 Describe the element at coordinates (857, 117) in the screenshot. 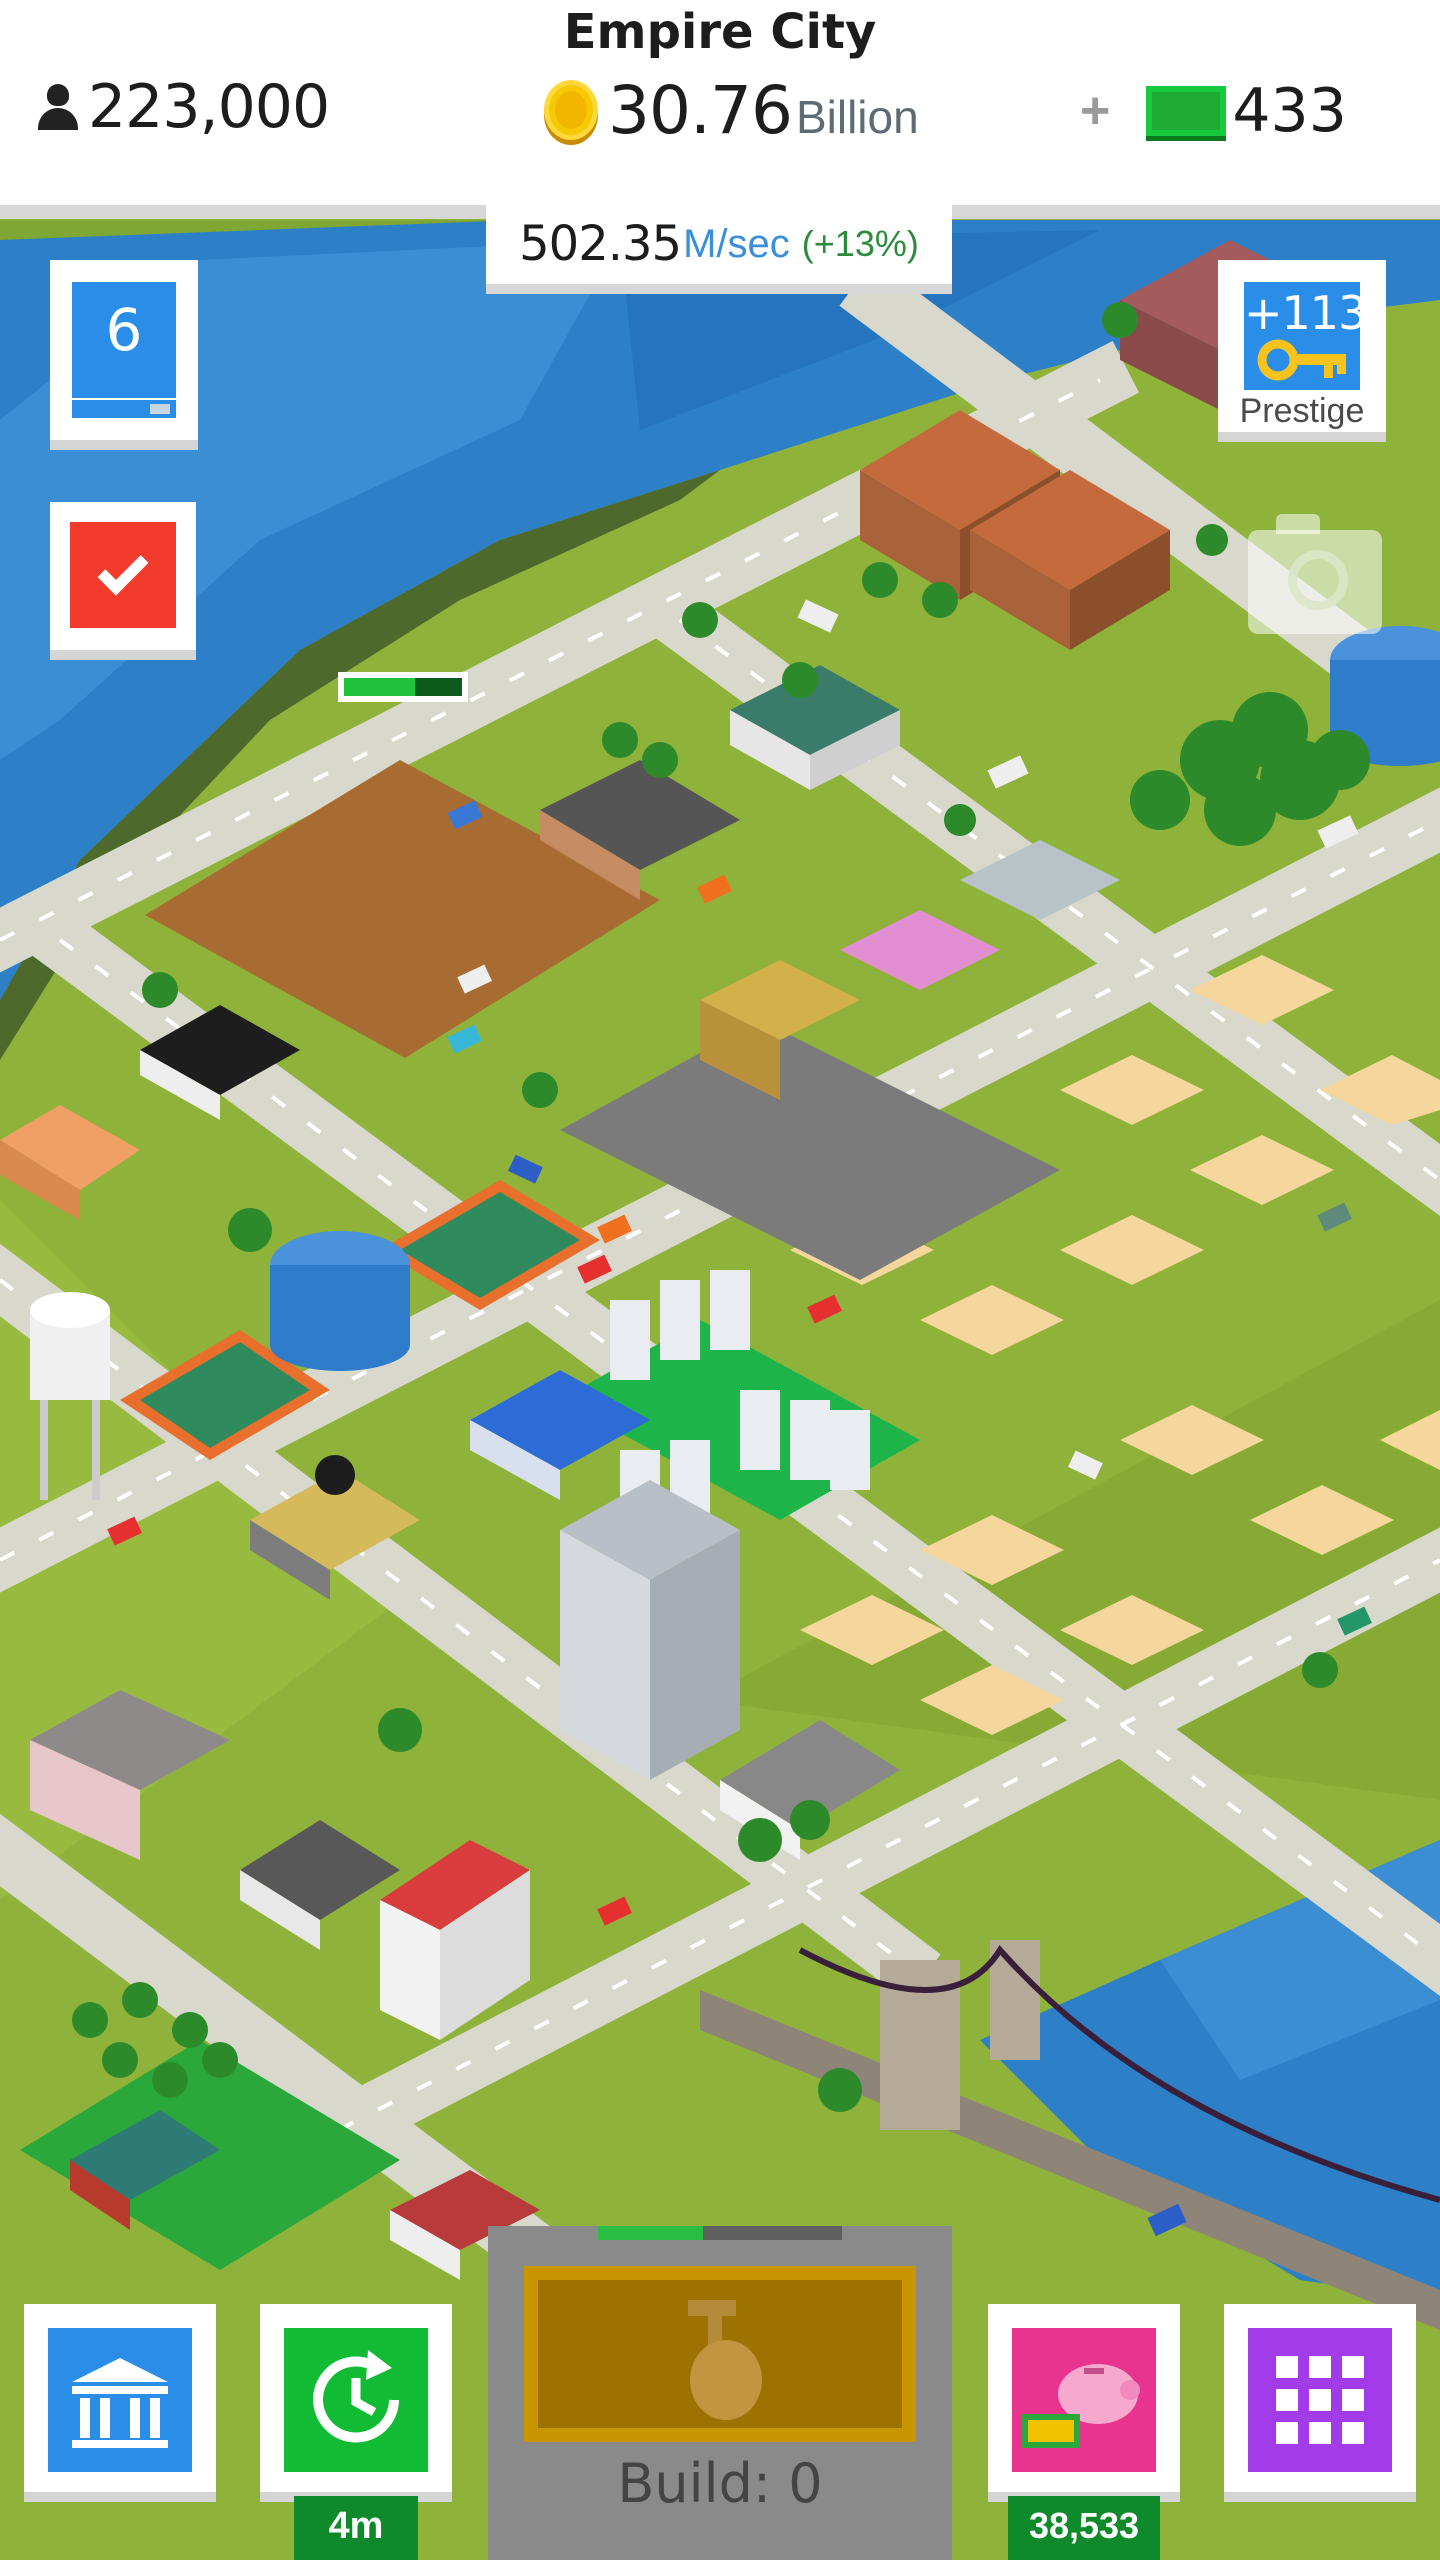

I see `money-unit: Billion` at that location.